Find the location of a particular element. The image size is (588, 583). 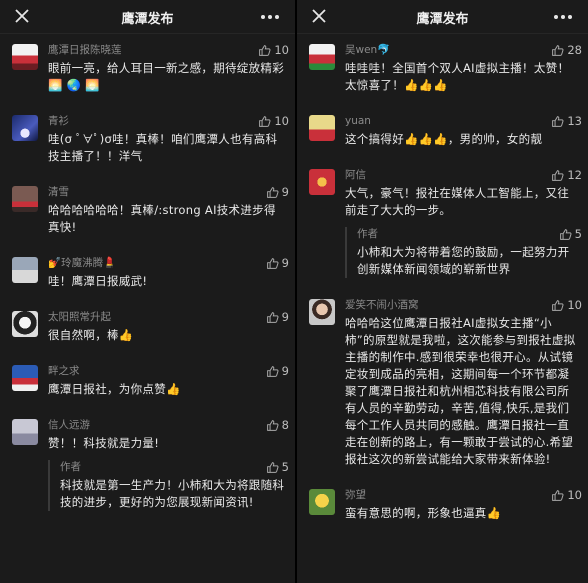

comment-text: 哈哈哈哈哈哈！真棒/:strong AI技术进步得真快! is located at coordinates (162, 218).